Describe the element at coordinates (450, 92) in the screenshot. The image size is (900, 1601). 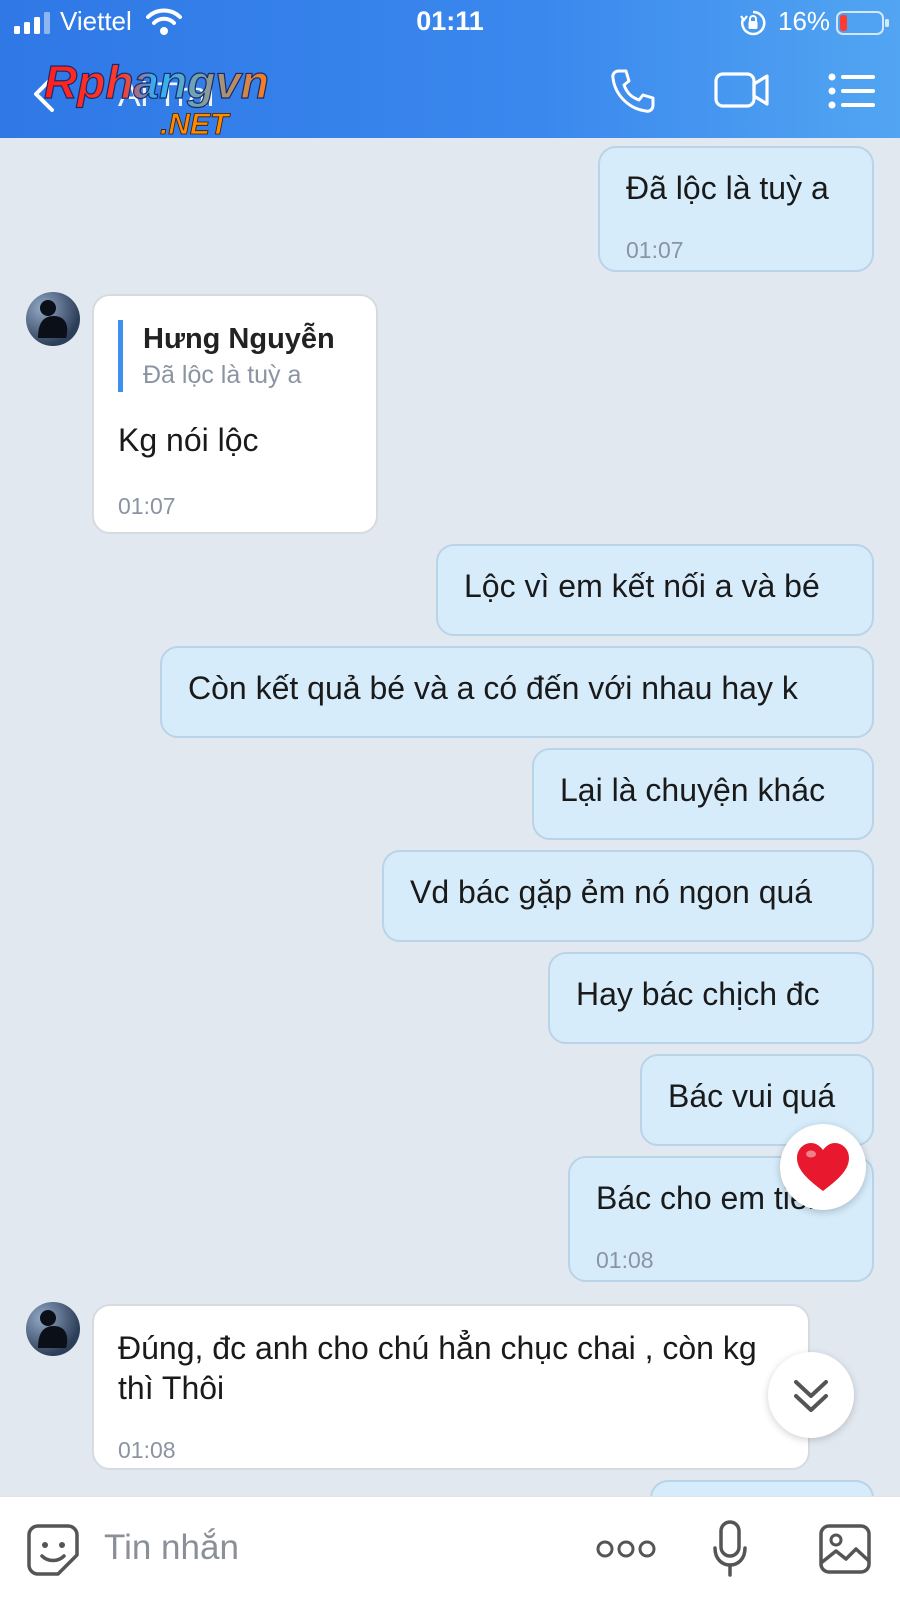
I see `nav-bar: Ai Trai Rphangvn .NET` at that location.